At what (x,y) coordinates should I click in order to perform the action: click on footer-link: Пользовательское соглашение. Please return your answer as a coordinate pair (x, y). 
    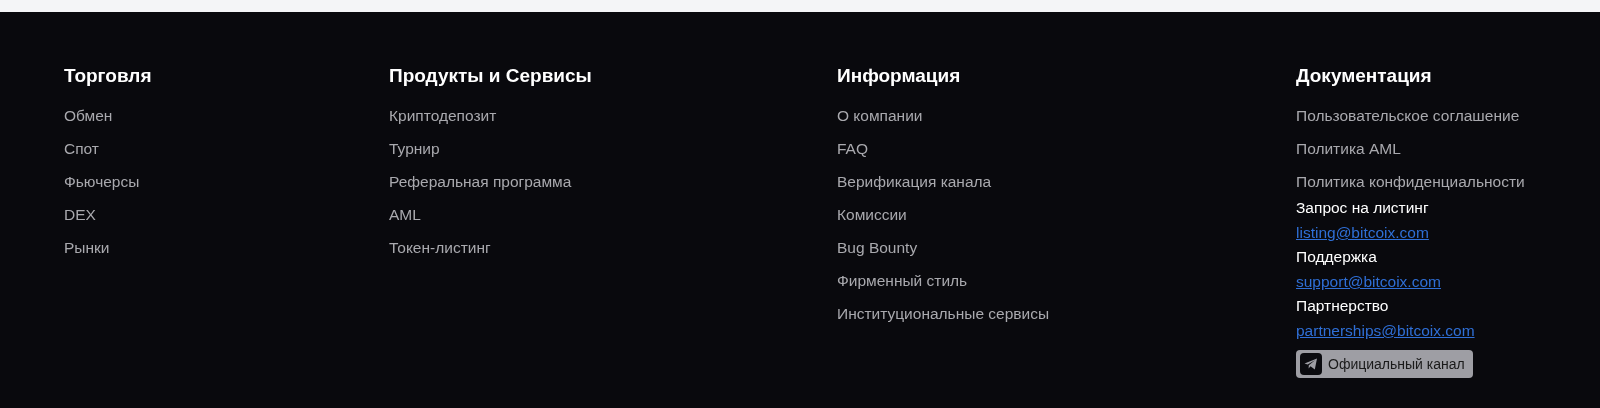
    Looking at the image, I should click on (1408, 116).